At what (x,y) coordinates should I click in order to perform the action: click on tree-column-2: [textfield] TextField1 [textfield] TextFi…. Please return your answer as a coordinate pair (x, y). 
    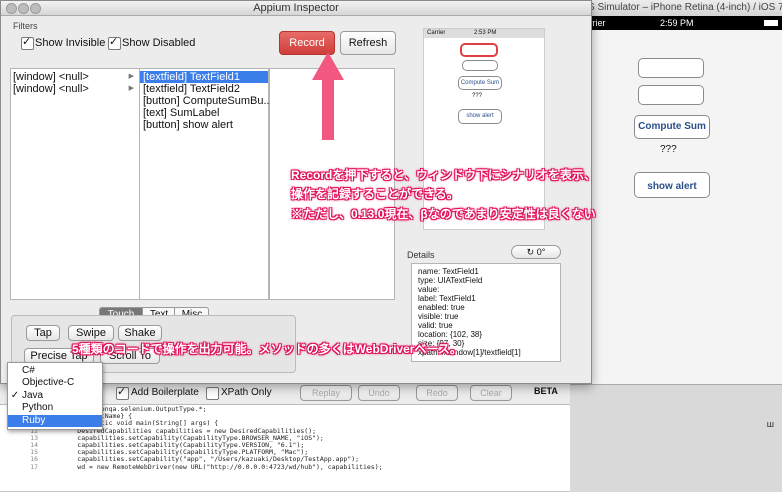
    Looking at the image, I should click on (206, 184).